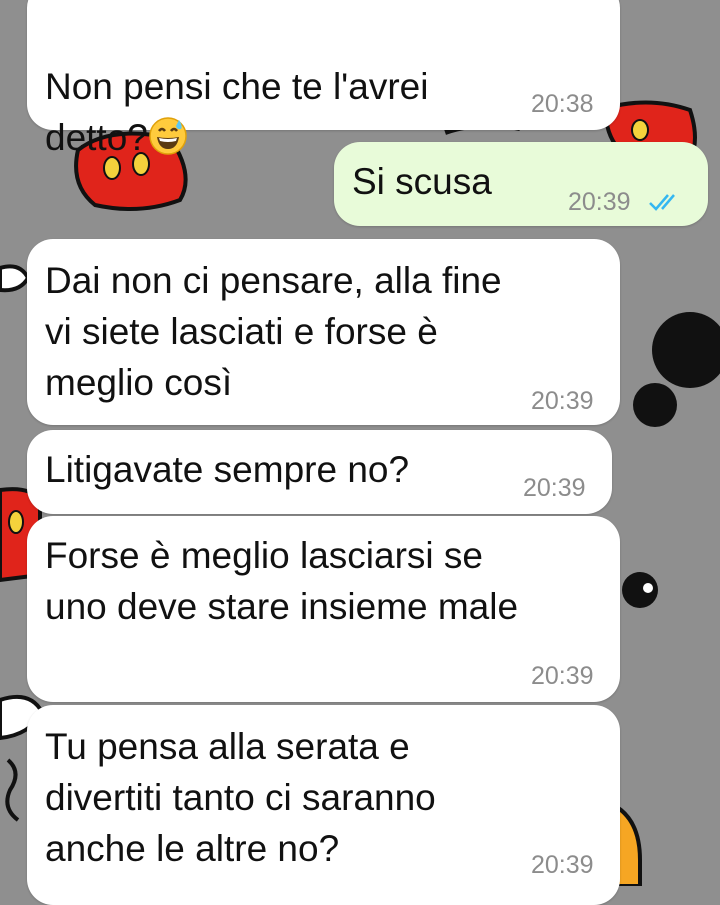 Image resolution: width=720 pixels, height=905 pixels. I want to click on incoming-message-bubble: Non pensi che te l'avrei detto? 20:38, so click(323, 79).